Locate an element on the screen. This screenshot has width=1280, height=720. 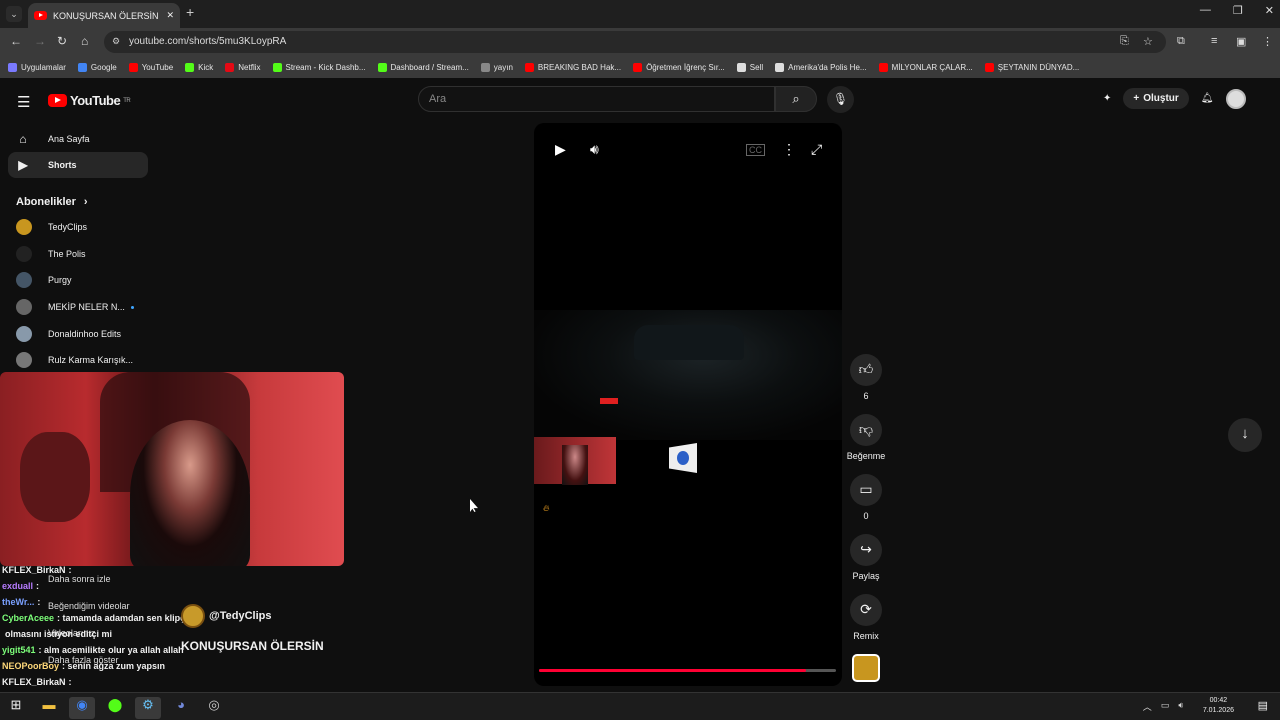
close-window-icon: ✕ is located at coordinates (1269, 10).